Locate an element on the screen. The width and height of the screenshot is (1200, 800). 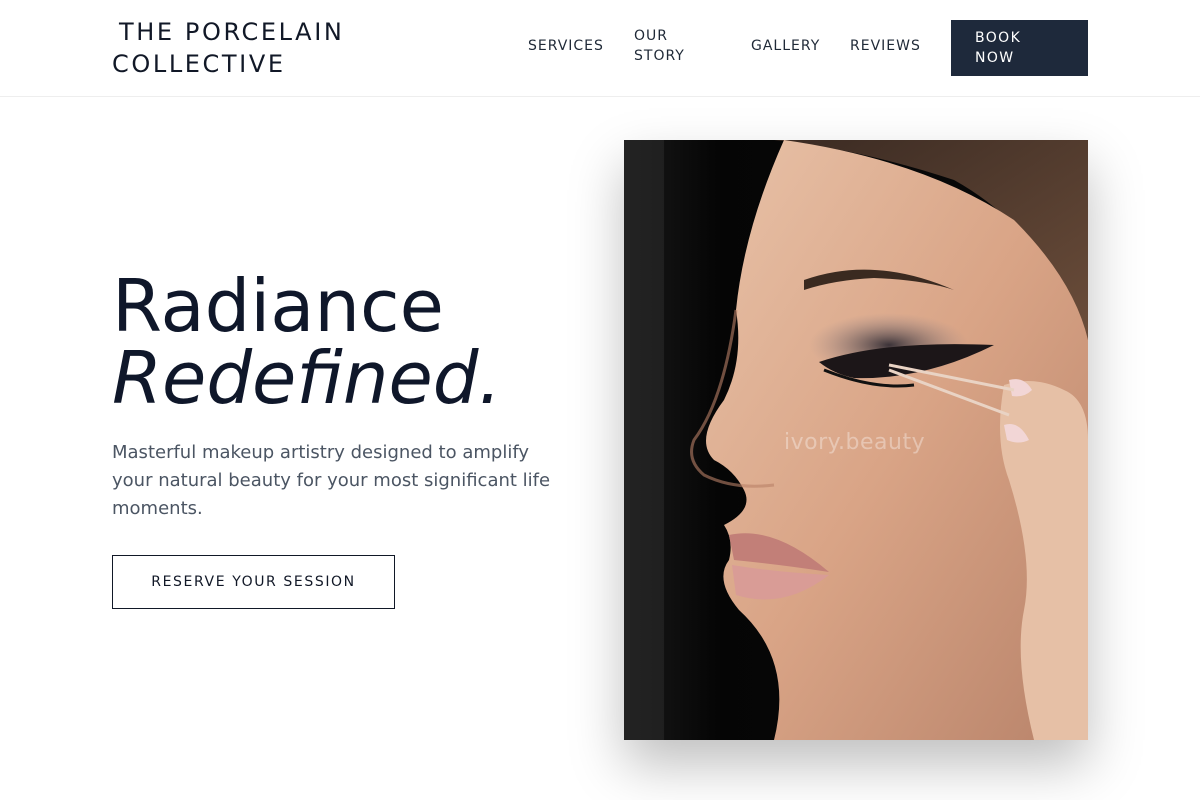
nav-our-story-line1: OUR is located at coordinates (651, 36).